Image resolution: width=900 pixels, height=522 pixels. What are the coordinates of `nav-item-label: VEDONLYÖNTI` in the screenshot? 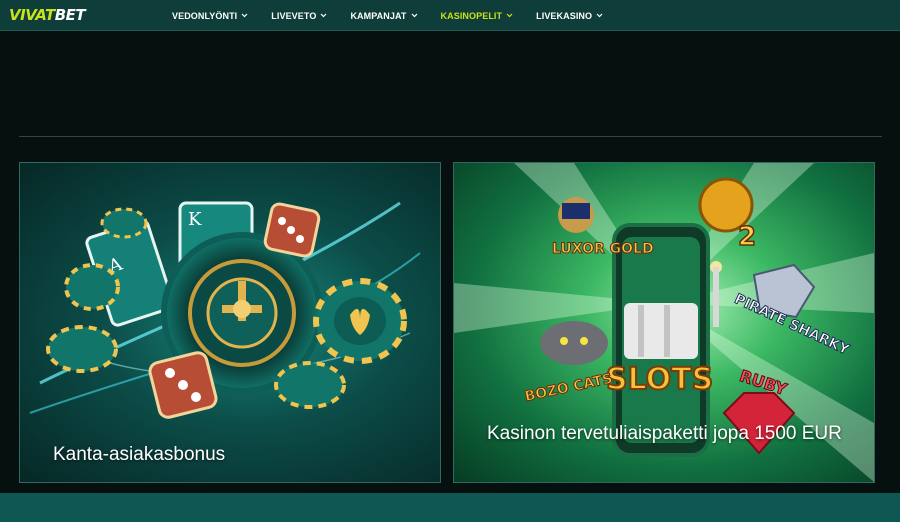 It's located at (205, 15).